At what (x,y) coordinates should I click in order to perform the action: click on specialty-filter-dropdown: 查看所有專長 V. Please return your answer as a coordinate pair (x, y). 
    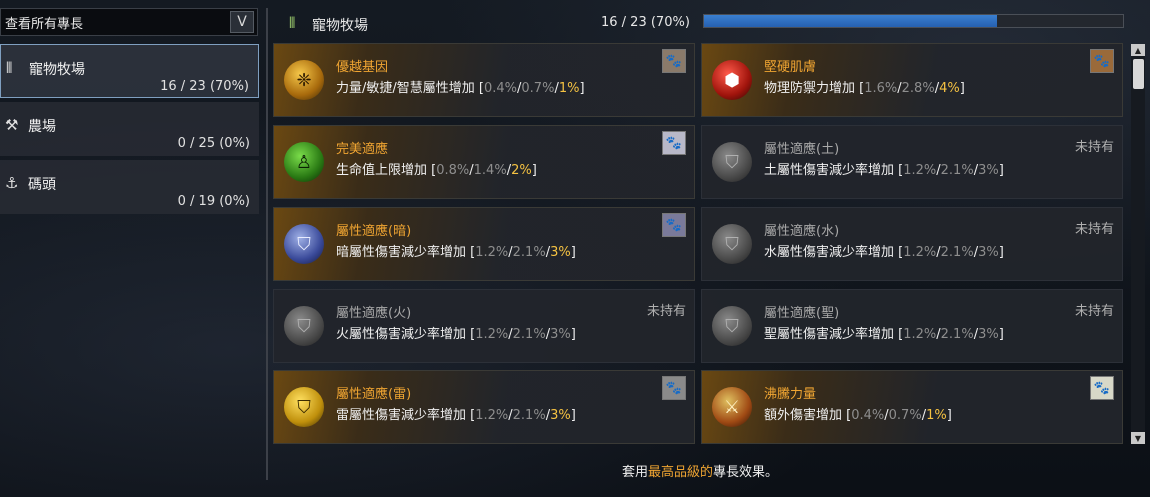
    Looking at the image, I should click on (129, 22).